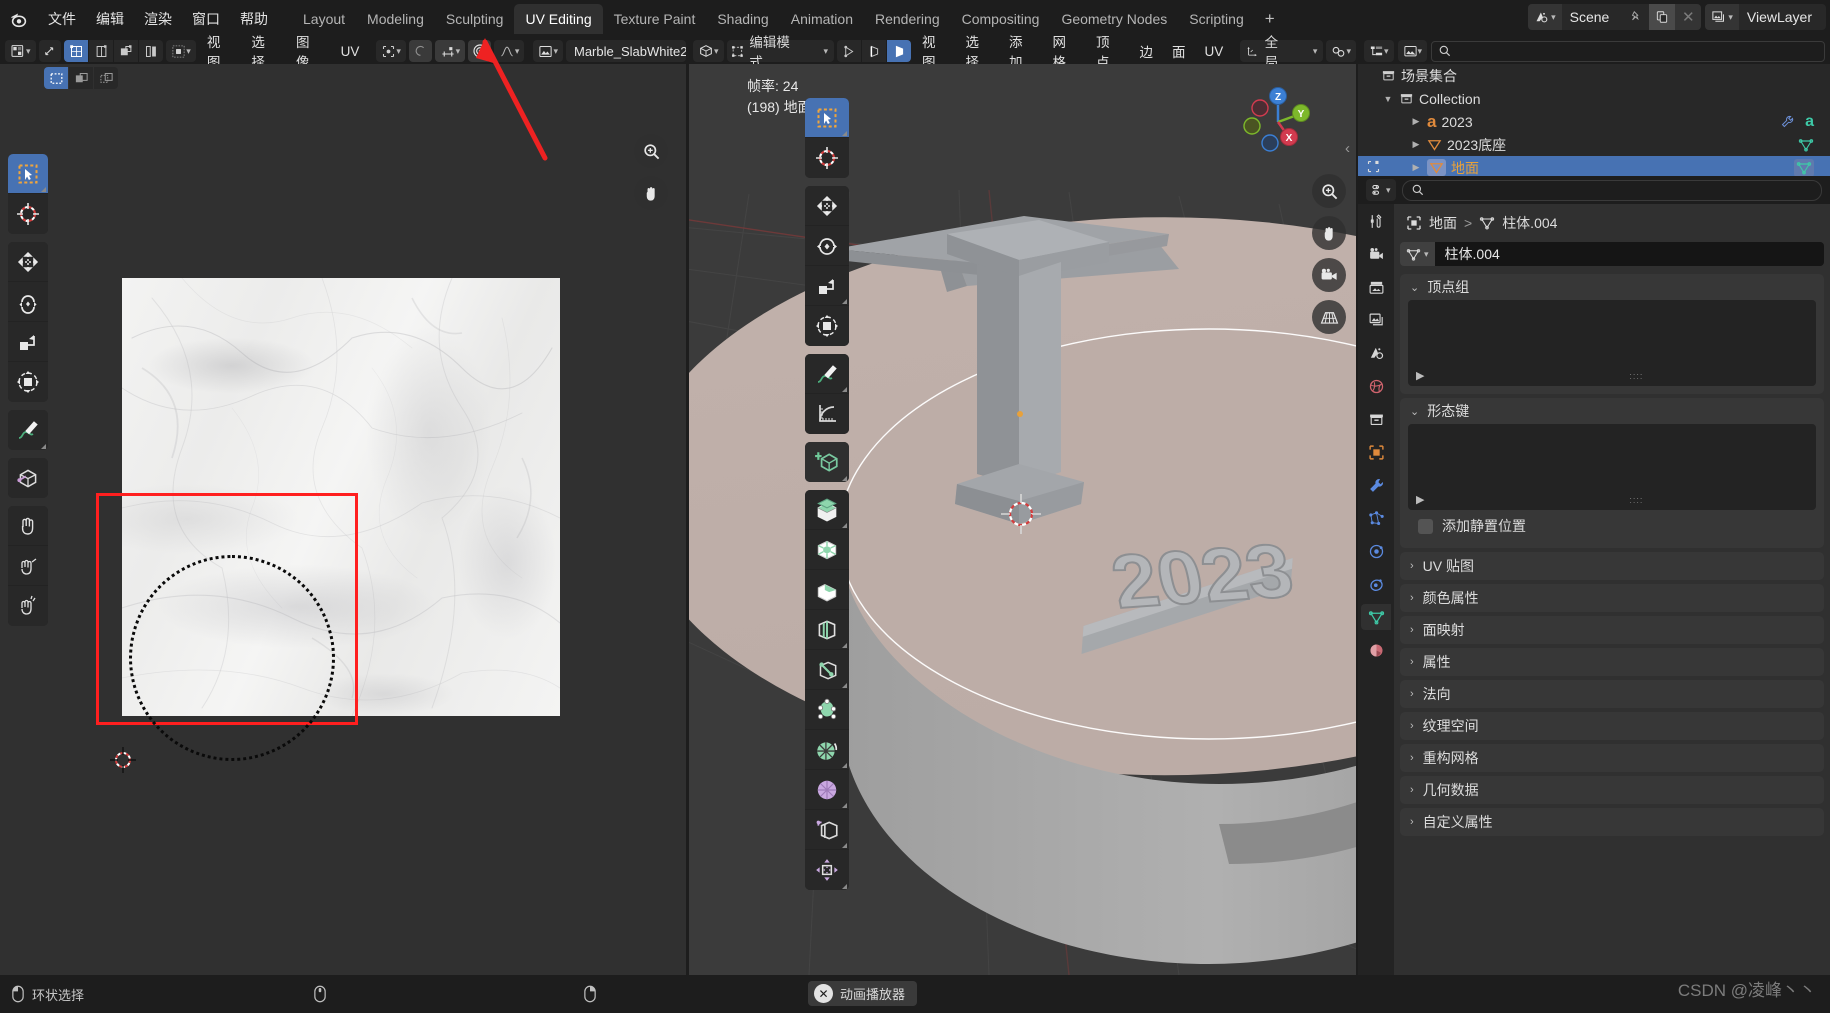  Describe the element at coordinates (28, 262) in the screenshot. I see `uv-tool-move` at that location.